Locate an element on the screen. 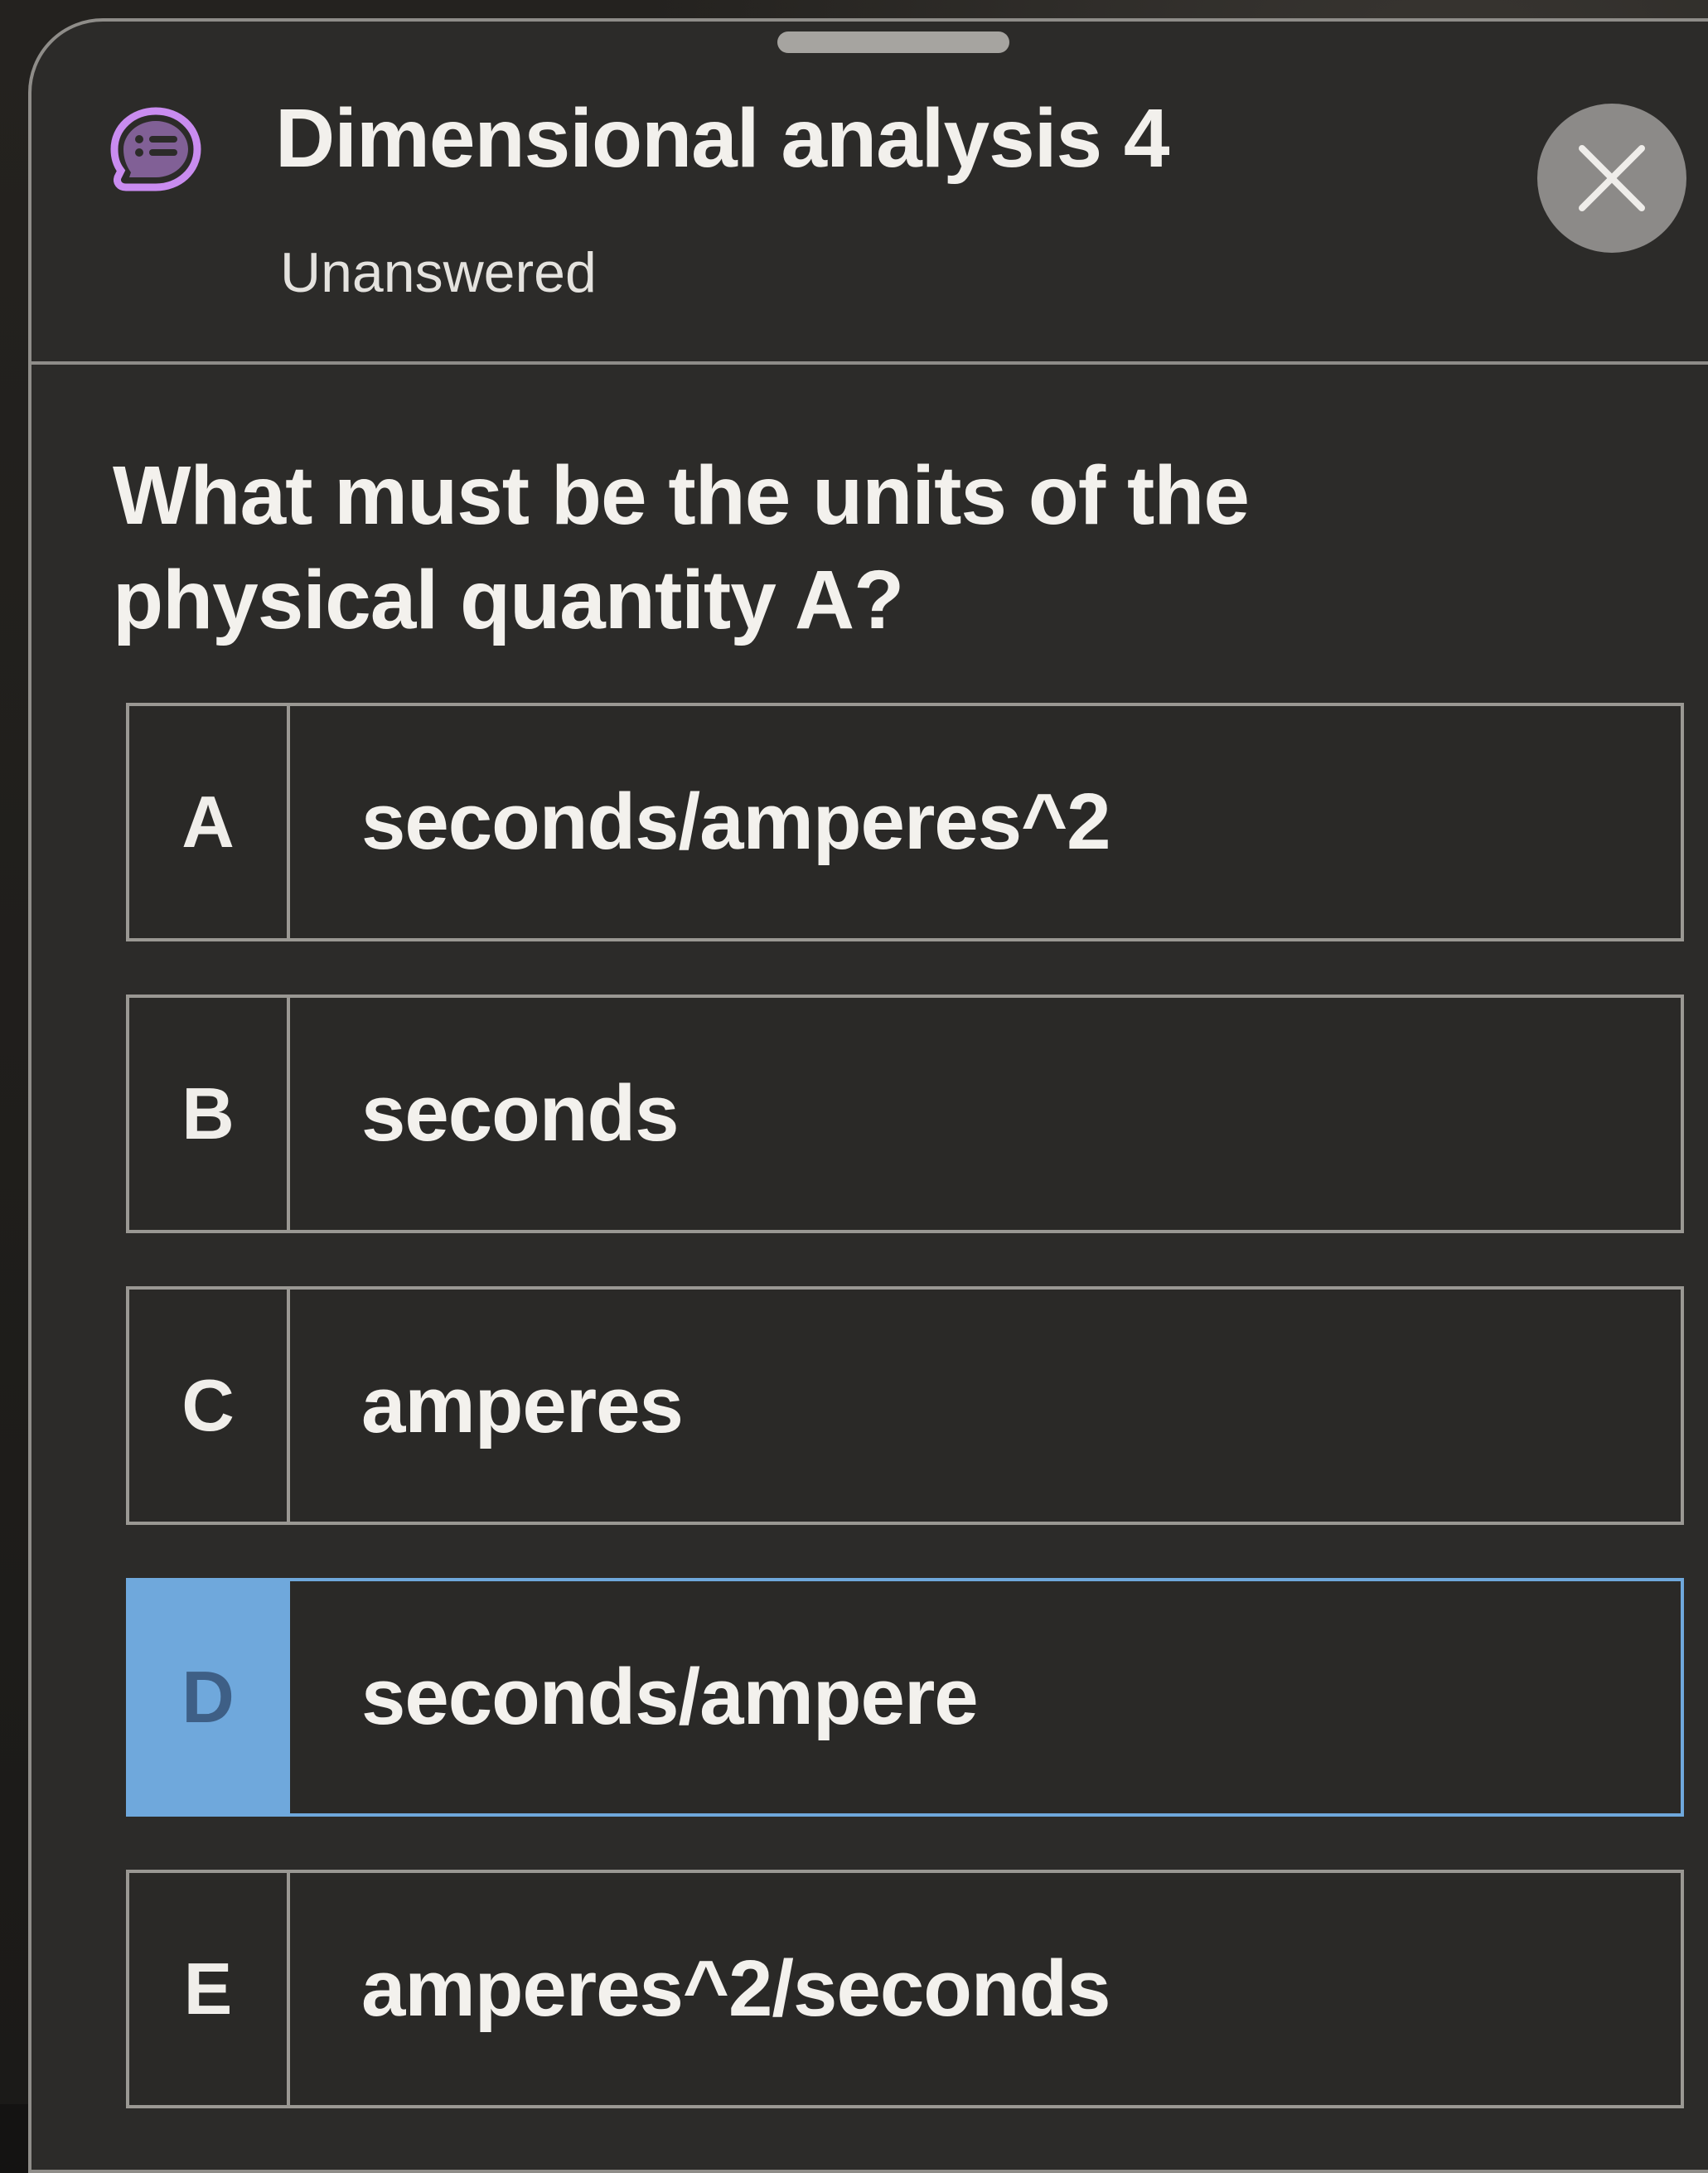 This screenshot has width=1708, height=2173. answer-option-a: A seconds/amperes^2 is located at coordinates (905, 822).